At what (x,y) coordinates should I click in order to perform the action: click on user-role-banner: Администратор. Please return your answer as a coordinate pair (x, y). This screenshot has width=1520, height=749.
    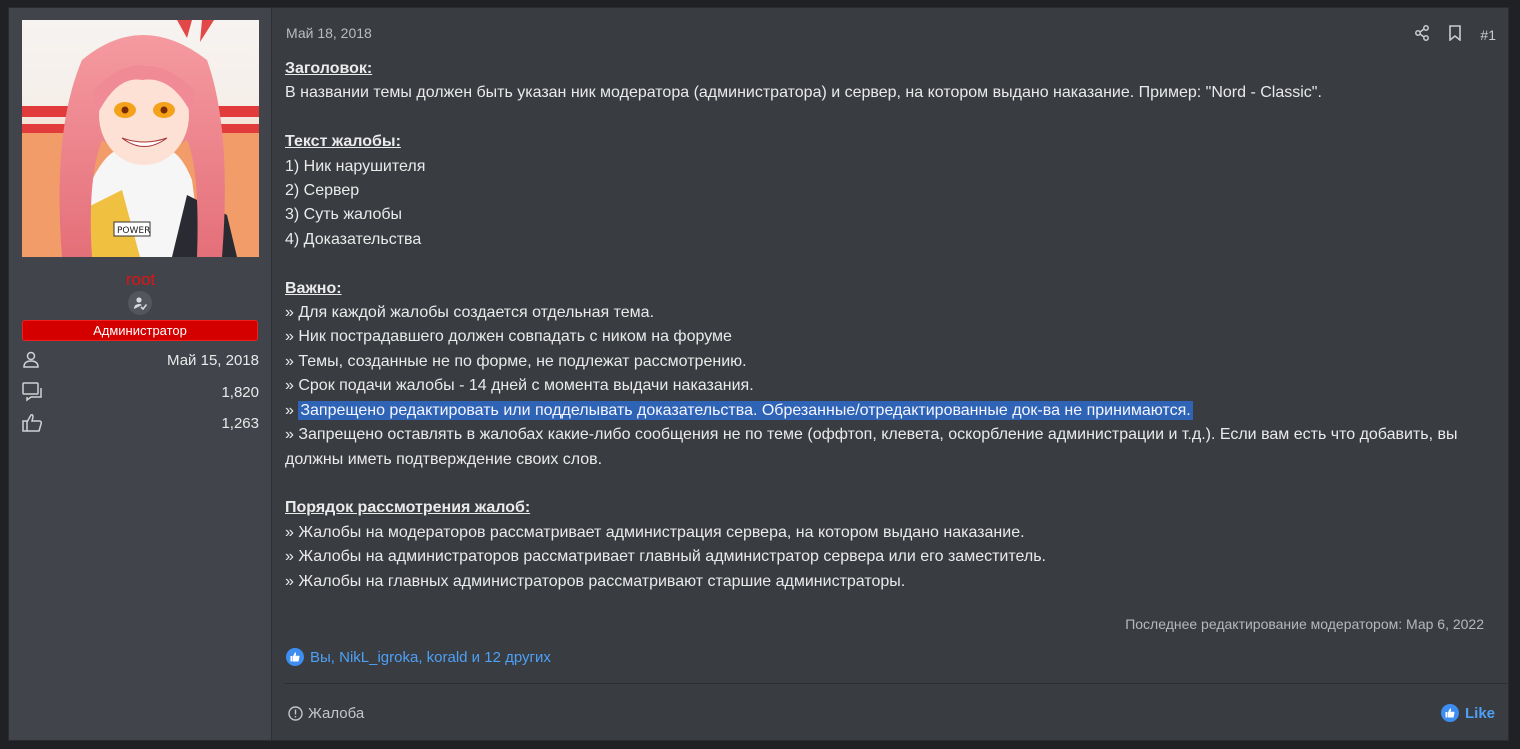
    Looking at the image, I should click on (140, 330).